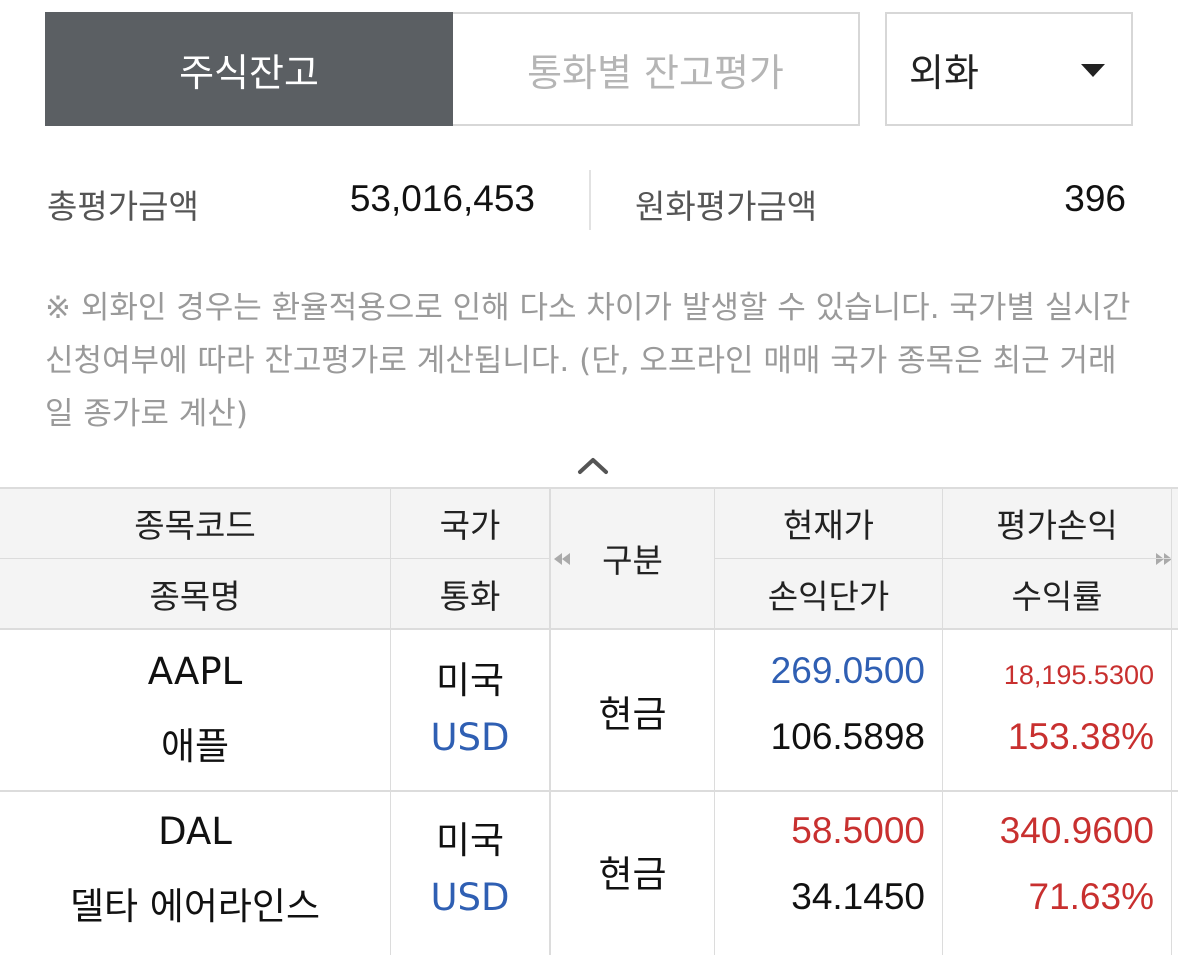  I want to click on current-price: 58.5000, so click(858, 830).